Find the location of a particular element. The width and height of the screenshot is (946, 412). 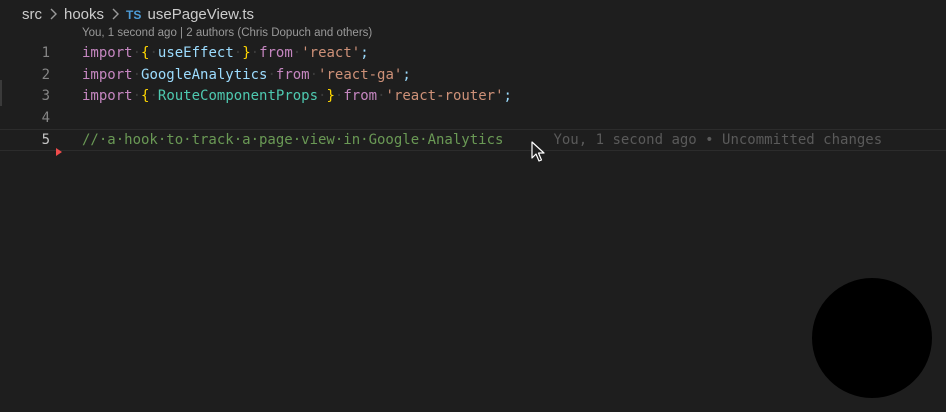

mouse-pointer-icon is located at coordinates (538, 154).